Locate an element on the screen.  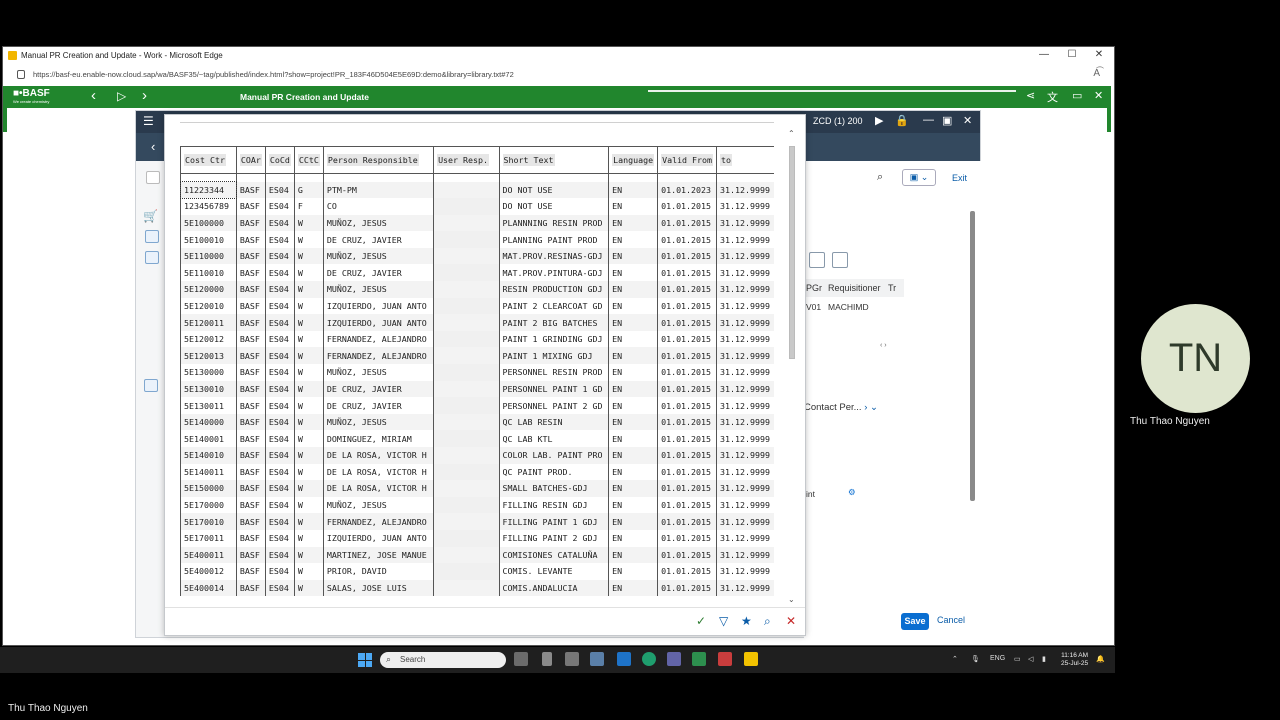
table-cell: F is located at coordinates (308, 206).